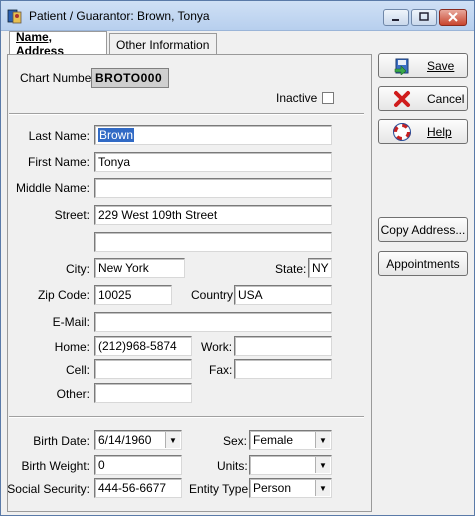 Image resolution: width=475 pixels, height=516 pixels. I want to click on other-phone-label: Other:, so click(73, 394).